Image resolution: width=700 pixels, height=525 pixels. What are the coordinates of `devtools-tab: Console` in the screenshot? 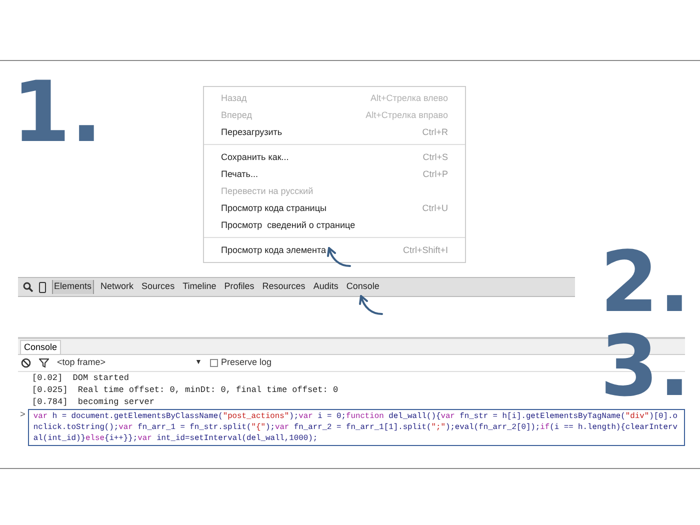 It's located at (362, 287).